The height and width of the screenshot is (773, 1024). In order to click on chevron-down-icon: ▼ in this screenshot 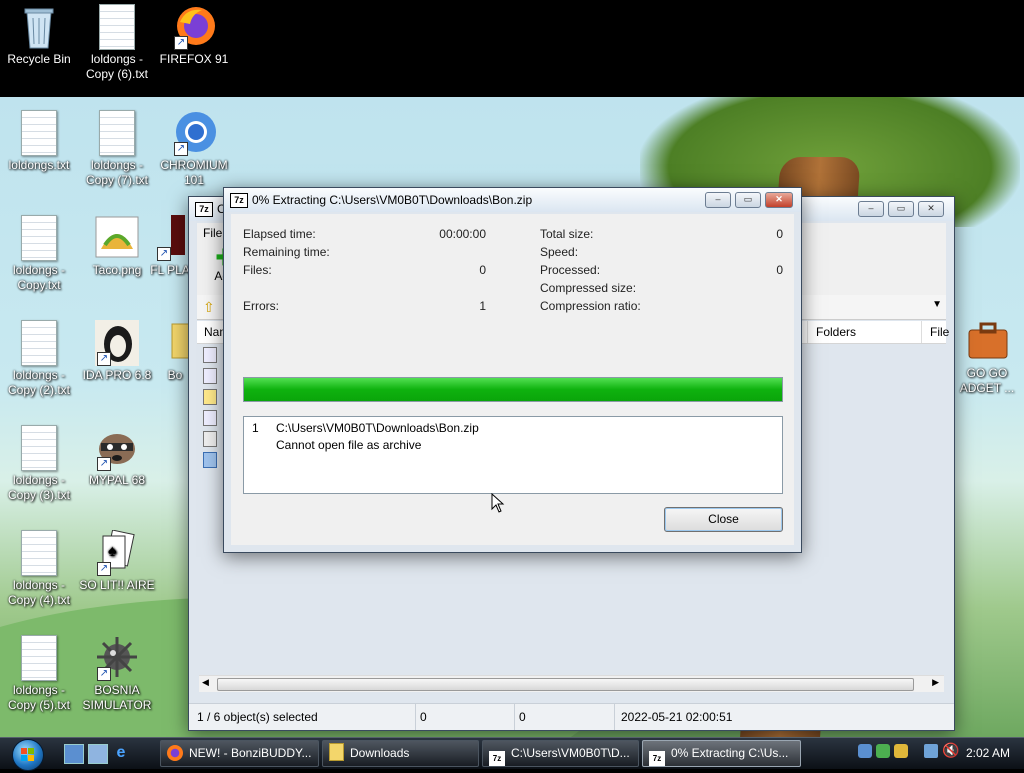, I will do `click(937, 304)`.